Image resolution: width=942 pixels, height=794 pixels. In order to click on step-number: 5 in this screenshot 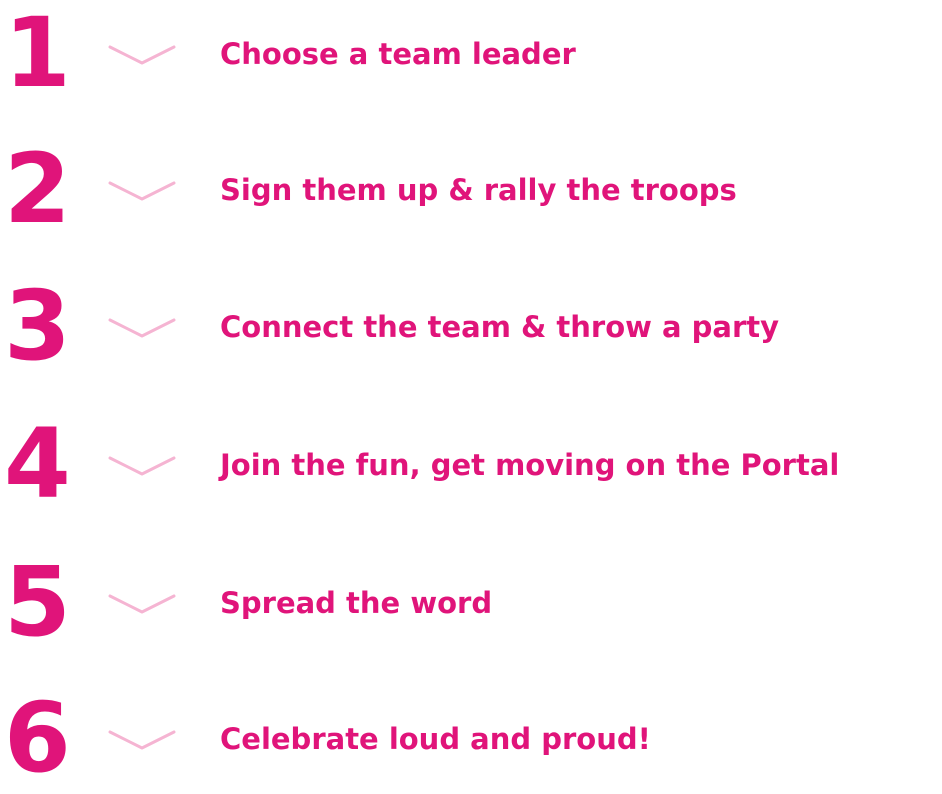, I will do `click(37, 602)`.